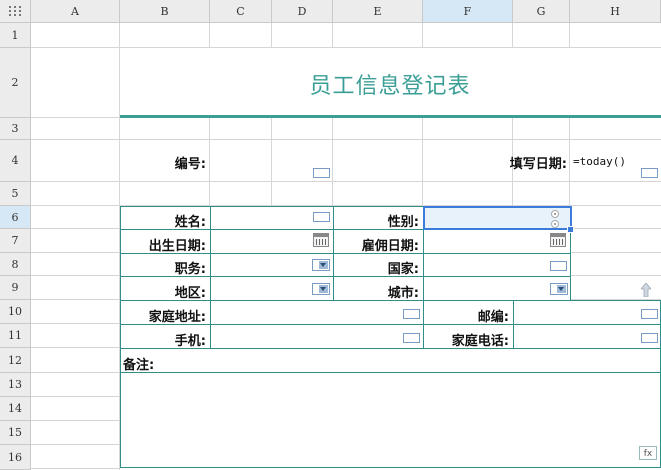  What do you see at coordinates (190, 341) in the screenshot?
I see `mobile-label: 手机:` at bounding box center [190, 341].